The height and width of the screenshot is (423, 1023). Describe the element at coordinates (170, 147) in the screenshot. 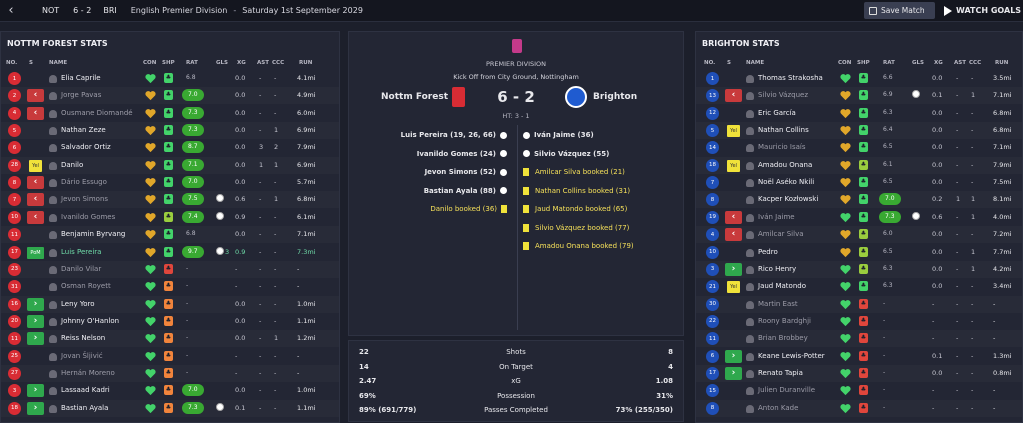

I see `player-row: 6 Salvador Ortiz ♣ 8.7 0.0 3 2 7.9mi` at that location.